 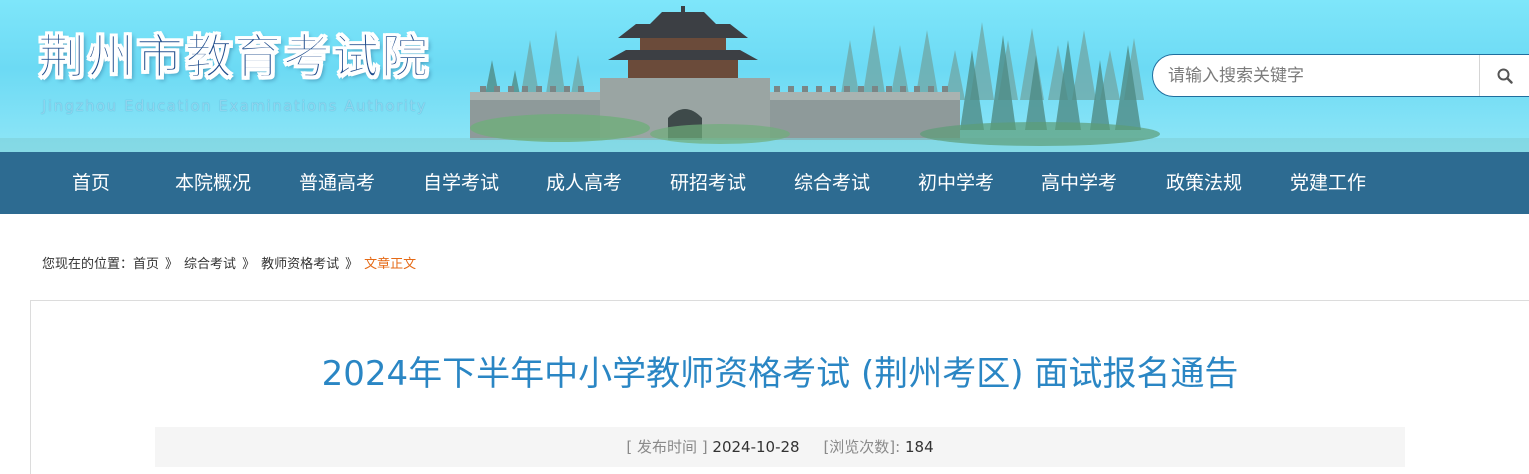 I want to click on nav-item-comprehensive-exam: 综合考试, so click(x=832, y=183).